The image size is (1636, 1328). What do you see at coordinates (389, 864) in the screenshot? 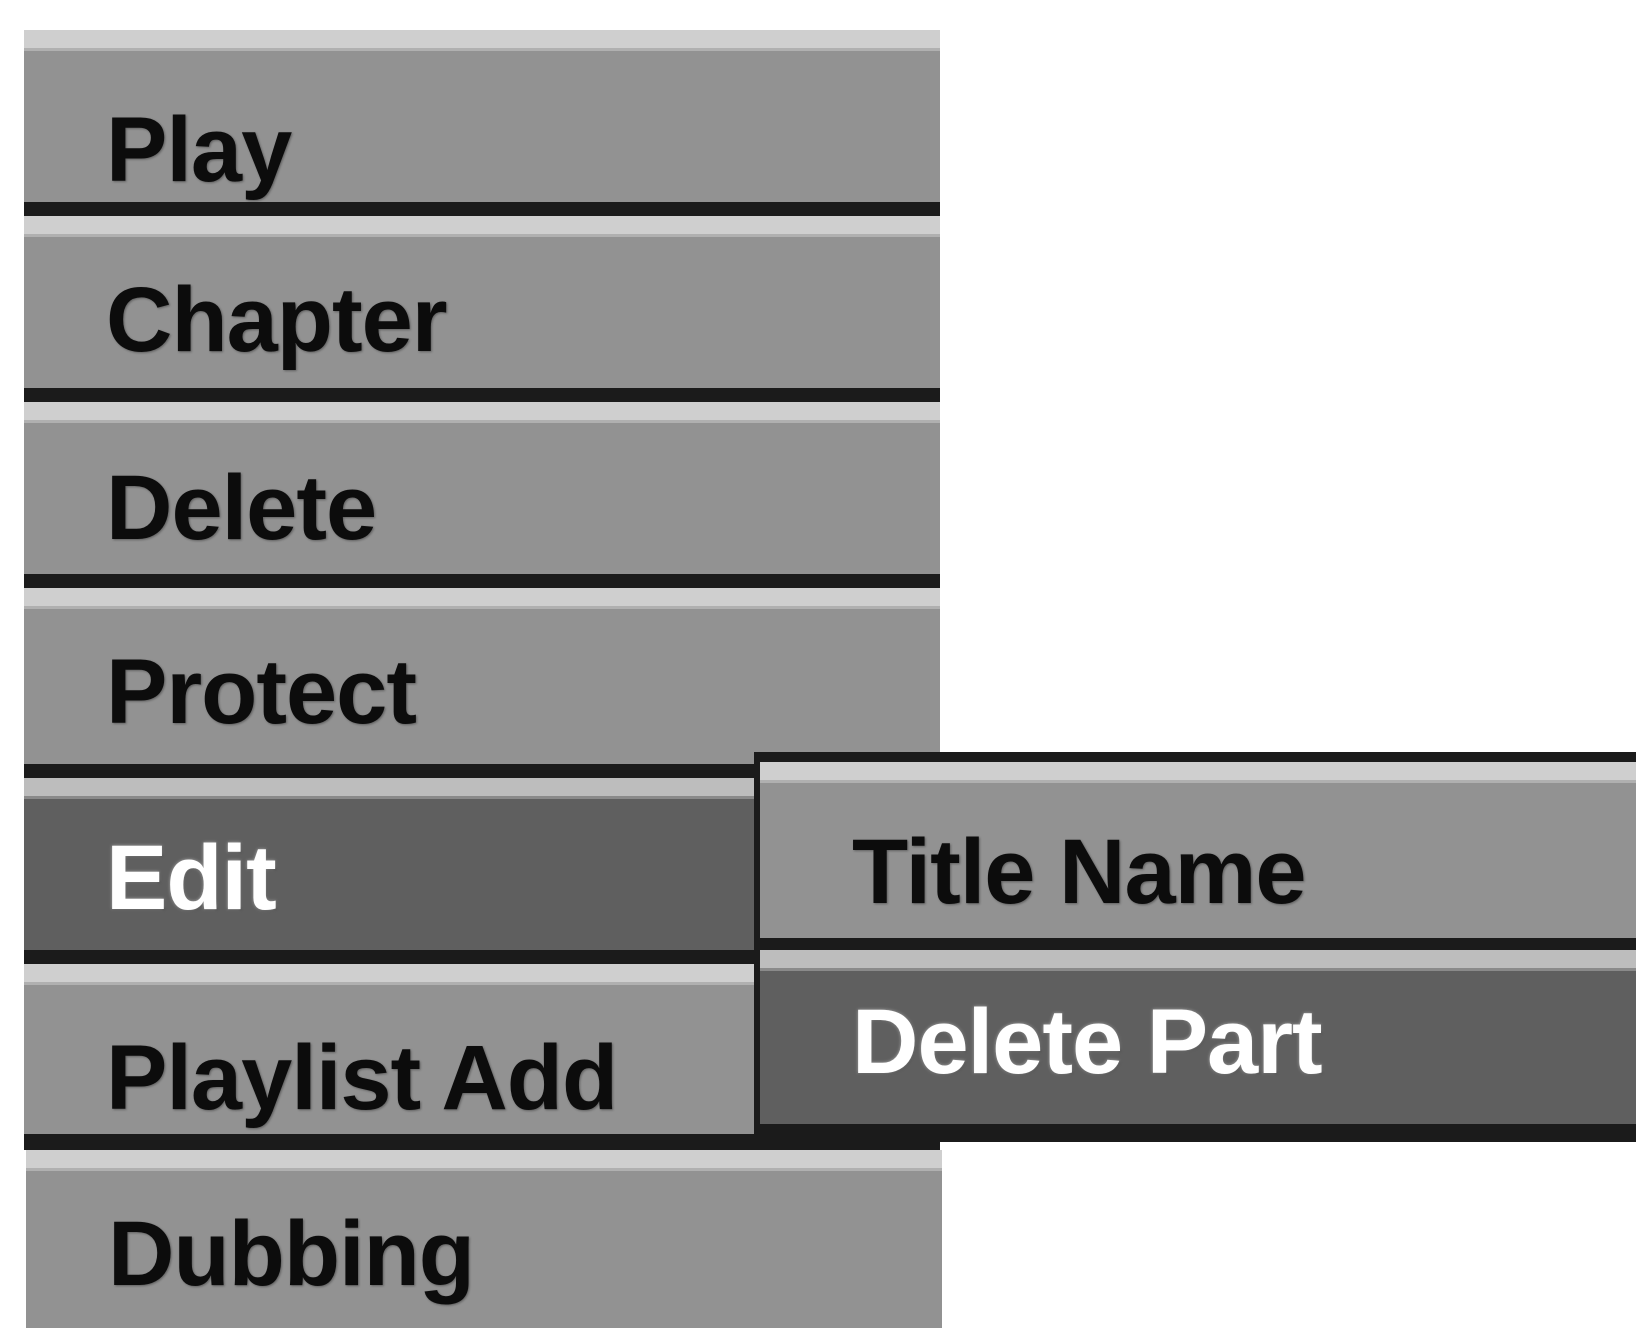
I see `menu-item-edit: Edit` at bounding box center [389, 864].